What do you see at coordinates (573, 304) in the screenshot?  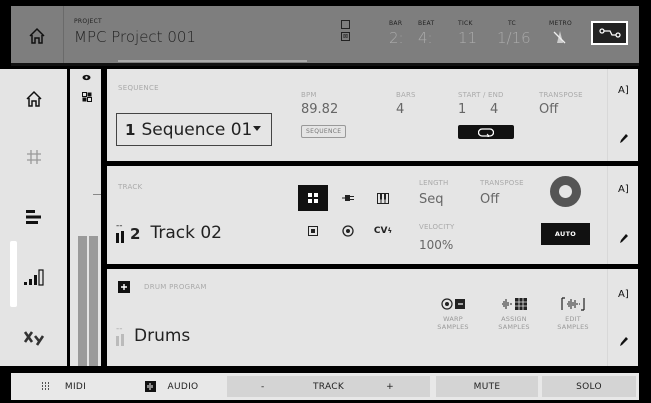 I see `edit-samples-icon` at bounding box center [573, 304].